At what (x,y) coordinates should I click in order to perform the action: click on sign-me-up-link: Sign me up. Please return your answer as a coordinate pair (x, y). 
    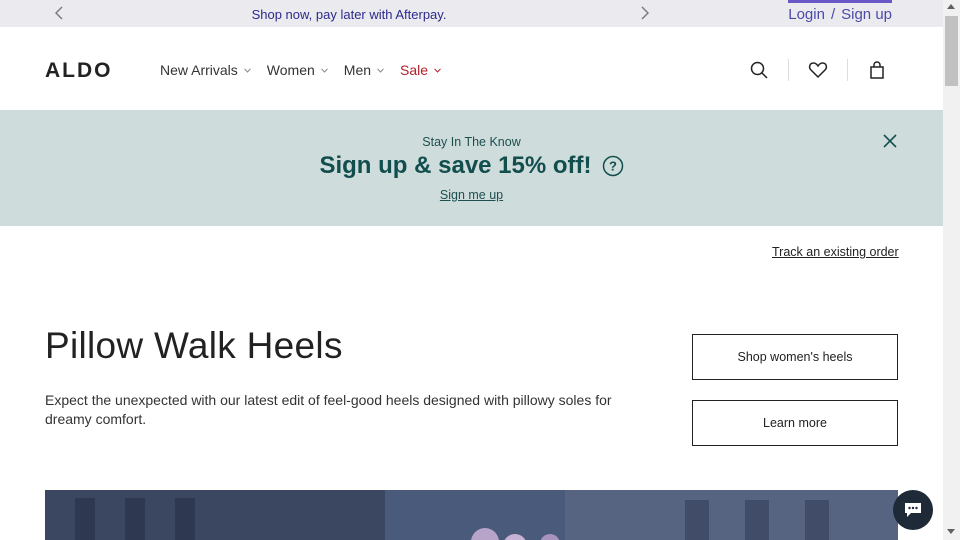
    Looking at the image, I should click on (471, 195).